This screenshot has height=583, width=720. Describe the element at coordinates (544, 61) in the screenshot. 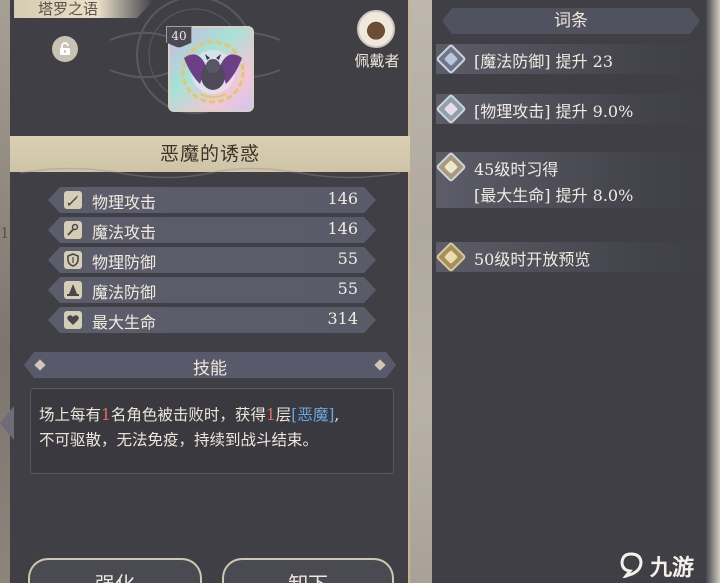

I see `entry-text: [魔法防御] 提升 23` at that location.